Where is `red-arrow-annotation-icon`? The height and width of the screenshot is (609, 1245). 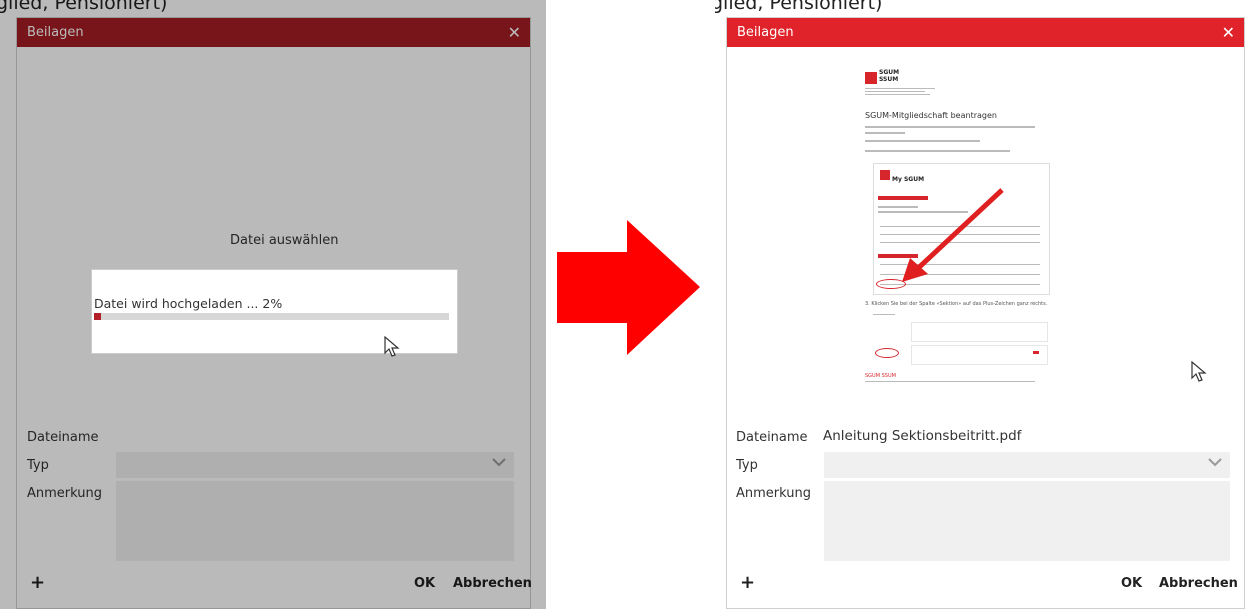 red-arrow-annotation-icon is located at coordinates (953, 235).